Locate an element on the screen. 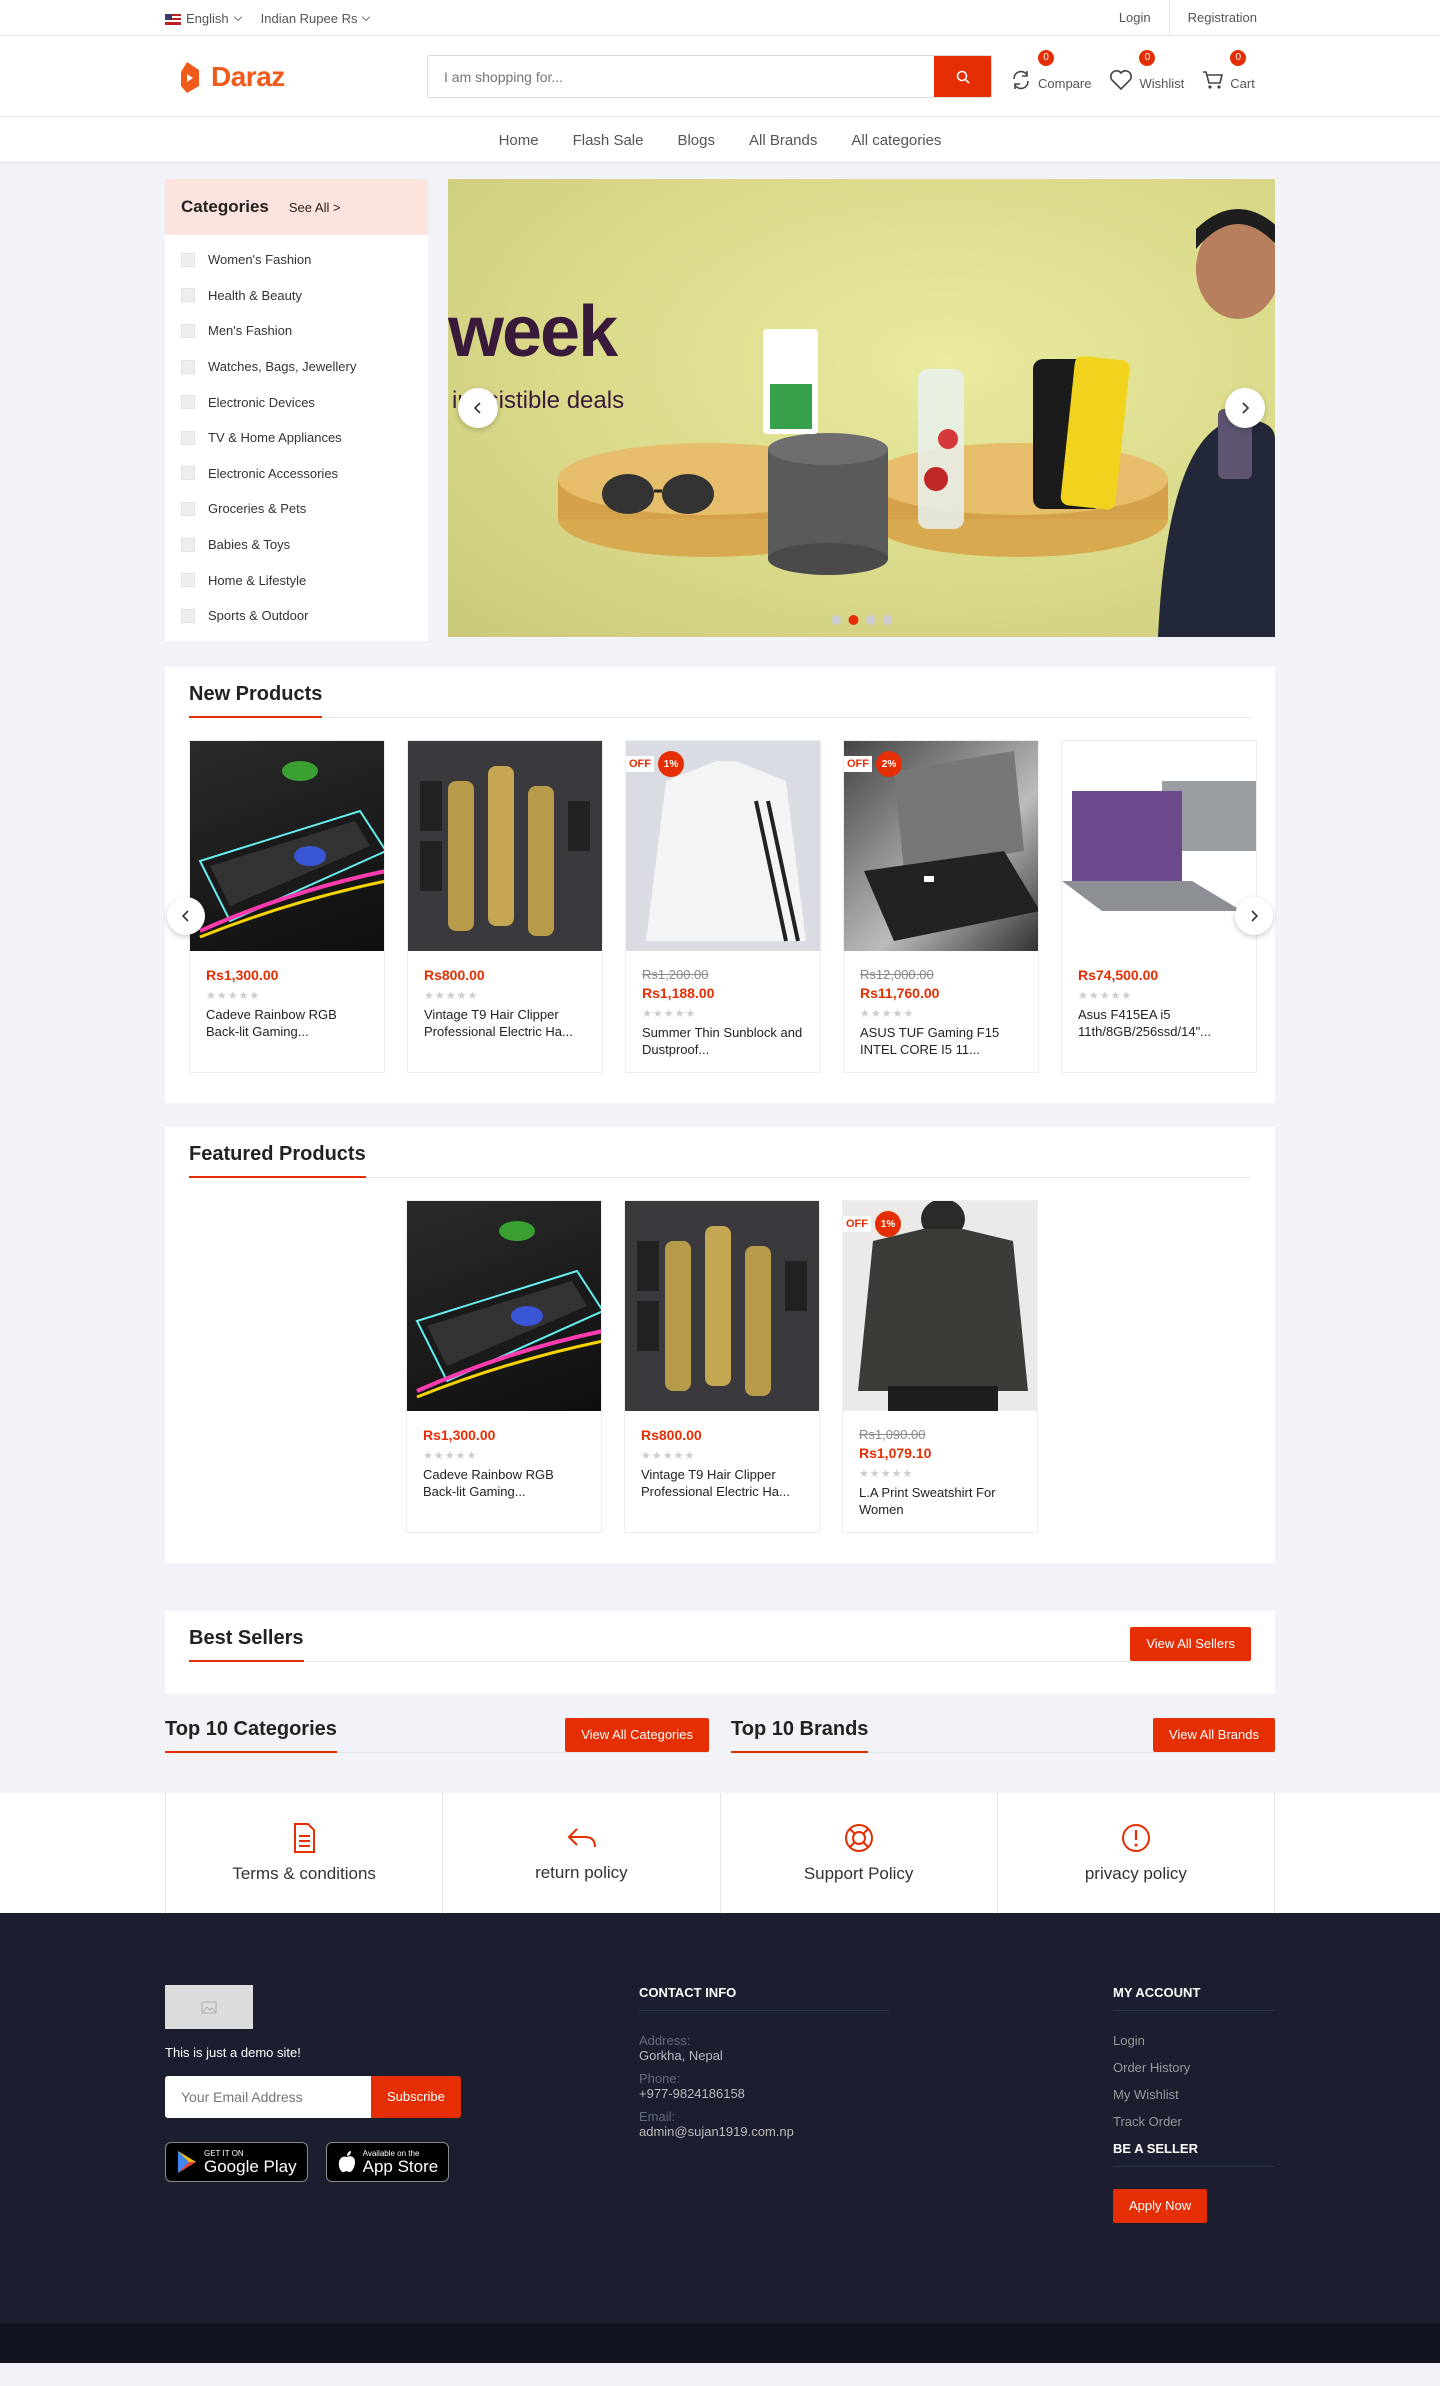 The width and height of the screenshot is (1440, 2386). product-price: Rs11,760.00 is located at coordinates (900, 993).